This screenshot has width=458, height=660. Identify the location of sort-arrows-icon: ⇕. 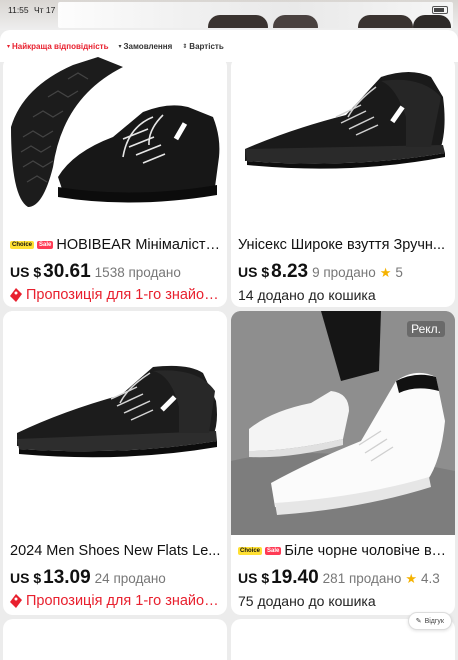
(185, 46).